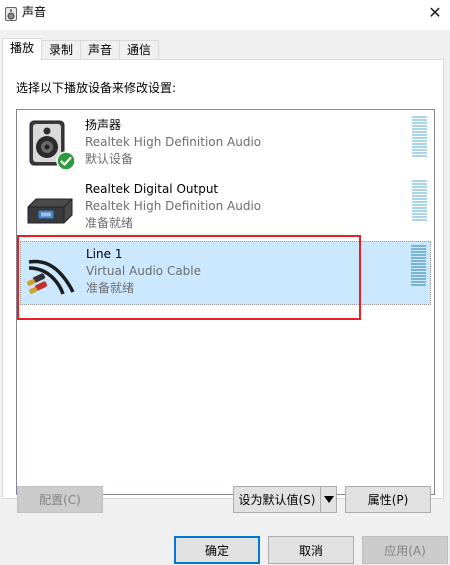  Describe the element at coordinates (100, 50) in the screenshot. I see `tab-sounds: 声音` at that location.